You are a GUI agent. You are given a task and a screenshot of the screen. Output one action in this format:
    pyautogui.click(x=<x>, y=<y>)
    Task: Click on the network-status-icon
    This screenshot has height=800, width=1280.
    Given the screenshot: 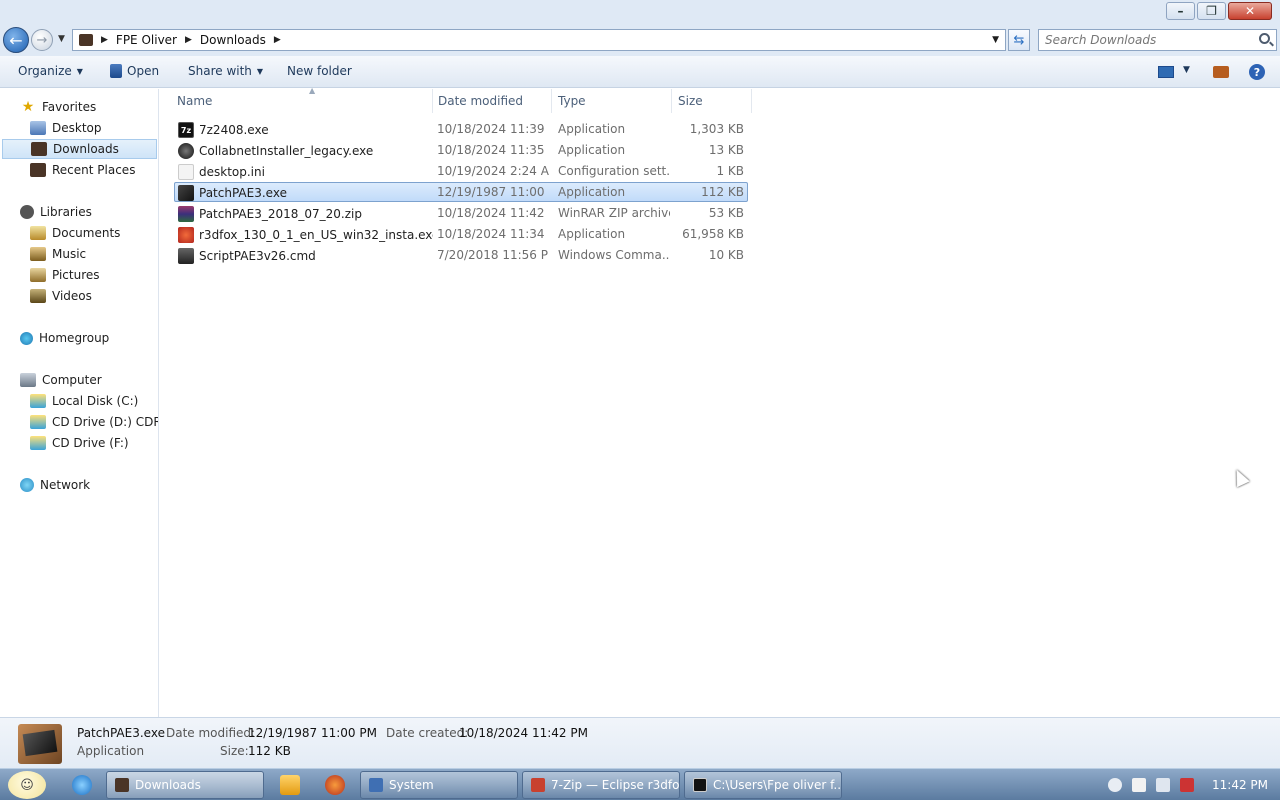 What is the action you would take?
    pyautogui.click(x=1163, y=785)
    